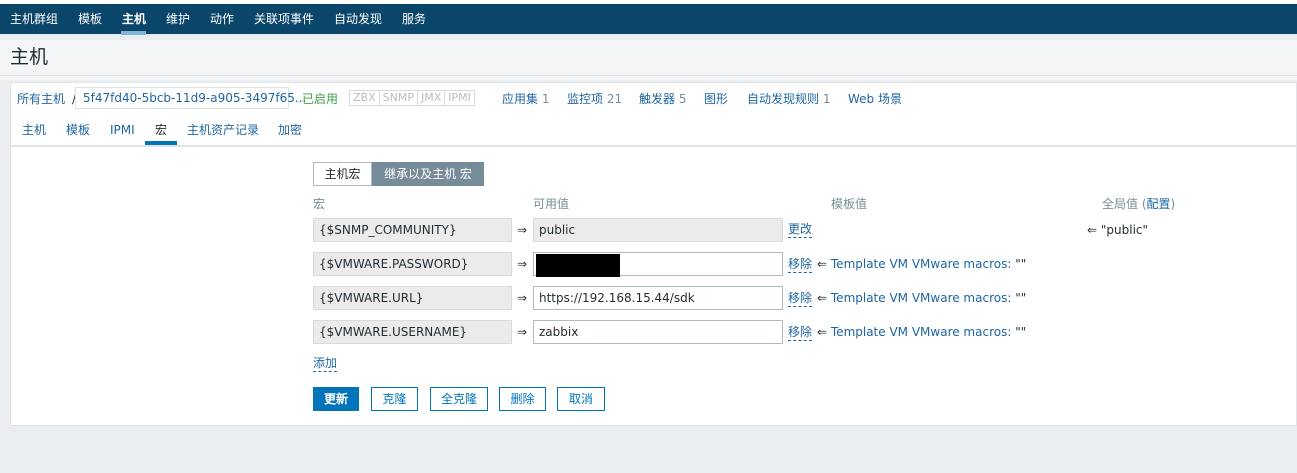 The image size is (1297, 473). What do you see at coordinates (788, 99) in the screenshot?
I see `link-discovery-rules: 自动发现规则 1` at bounding box center [788, 99].